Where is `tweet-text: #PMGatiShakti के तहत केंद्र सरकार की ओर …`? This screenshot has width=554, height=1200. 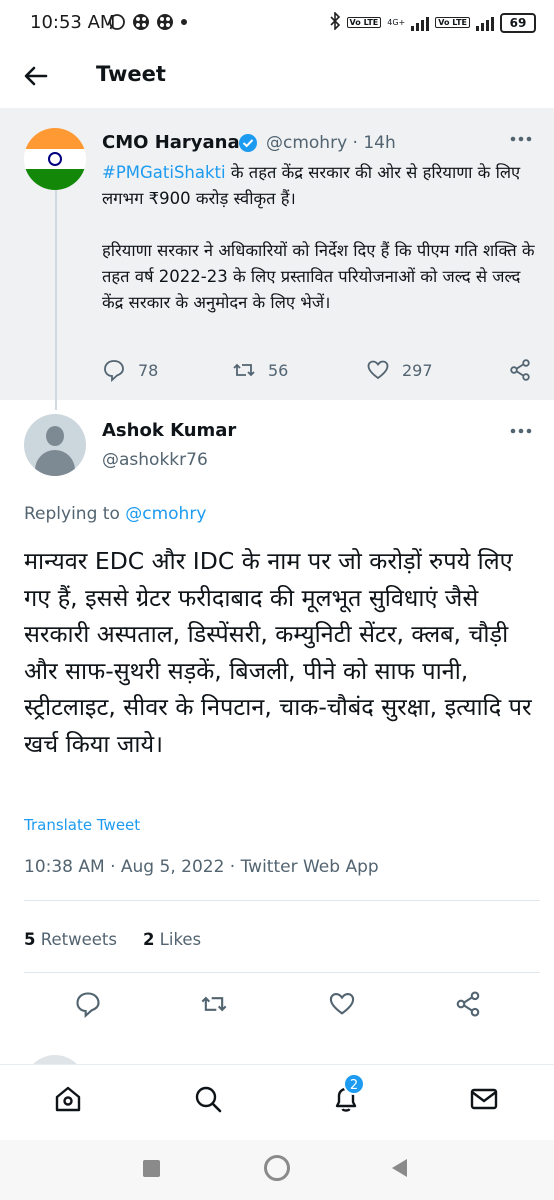
tweet-text: #PMGatiShakti के तहत केंद्र सरकार की ओर … is located at coordinates (322, 238).